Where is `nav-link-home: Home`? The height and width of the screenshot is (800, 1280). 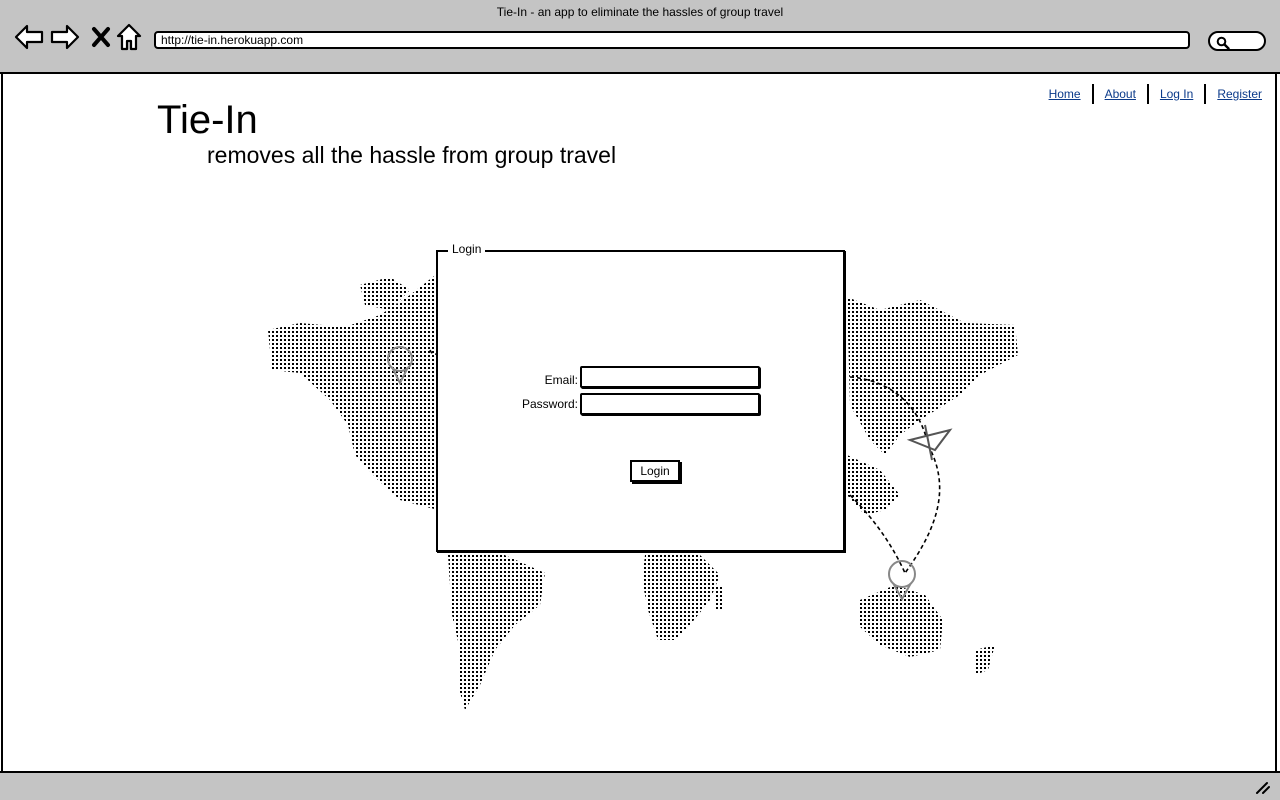 nav-link-home: Home is located at coordinates (1065, 94).